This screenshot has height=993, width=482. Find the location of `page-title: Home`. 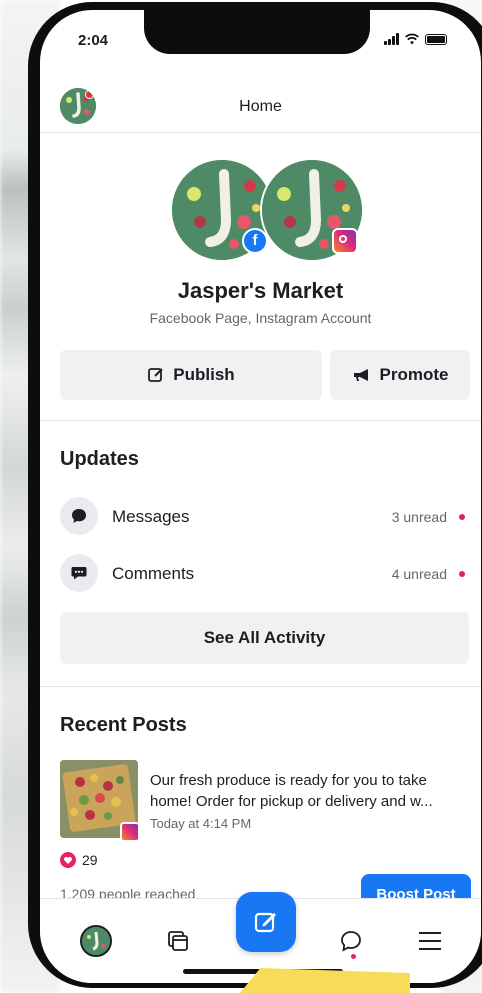

page-title: Home is located at coordinates (260, 106).